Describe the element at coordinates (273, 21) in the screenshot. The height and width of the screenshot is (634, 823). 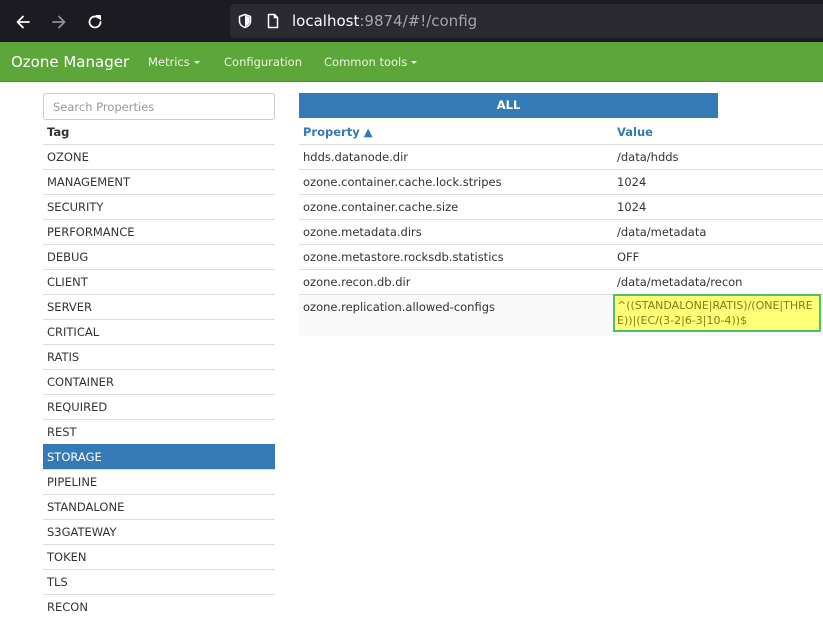
I see `page-icon` at that location.